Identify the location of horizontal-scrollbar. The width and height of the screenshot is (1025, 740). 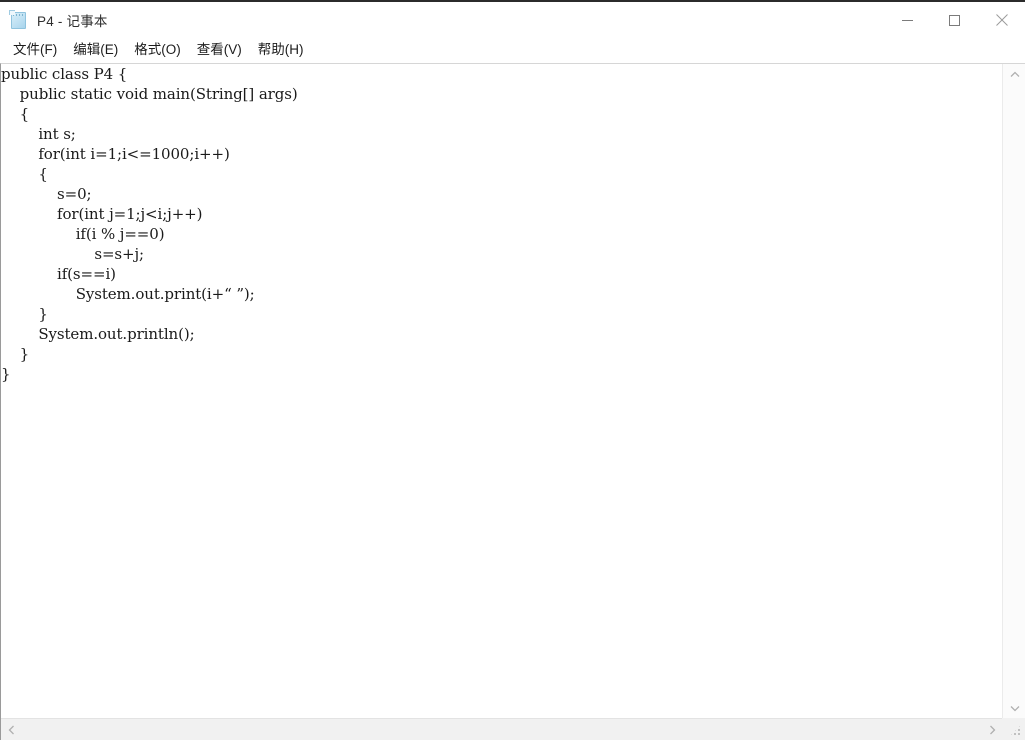
(501, 729).